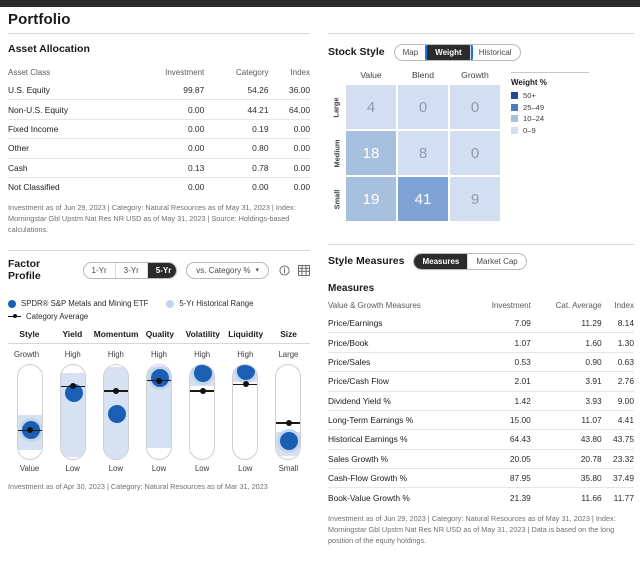 The height and width of the screenshot is (582, 640). I want to click on factor-column-liquidity: High Low, so click(245, 412).